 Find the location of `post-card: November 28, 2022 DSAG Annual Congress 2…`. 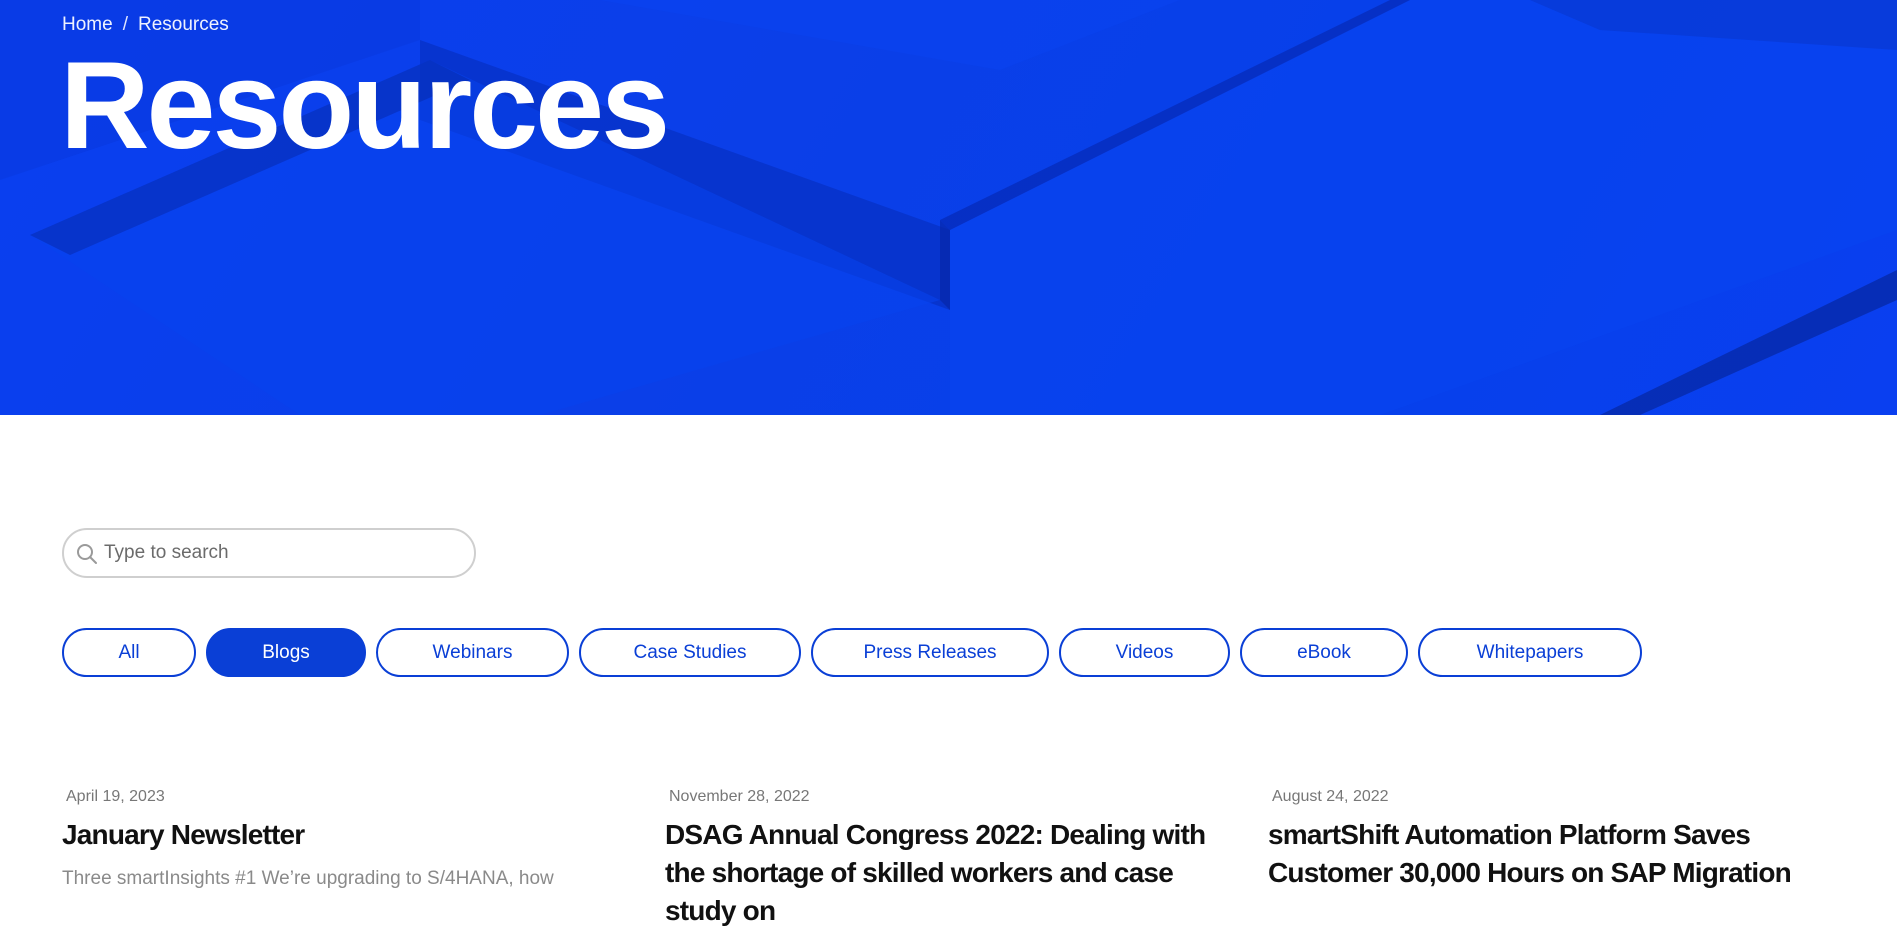

post-card: November 28, 2022 DSAG Annual Congress 2… is located at coordinates (955, 859).